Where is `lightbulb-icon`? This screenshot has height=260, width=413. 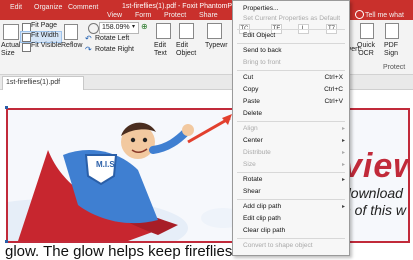
lightbulb-icon is located at coordinates (359, 14).